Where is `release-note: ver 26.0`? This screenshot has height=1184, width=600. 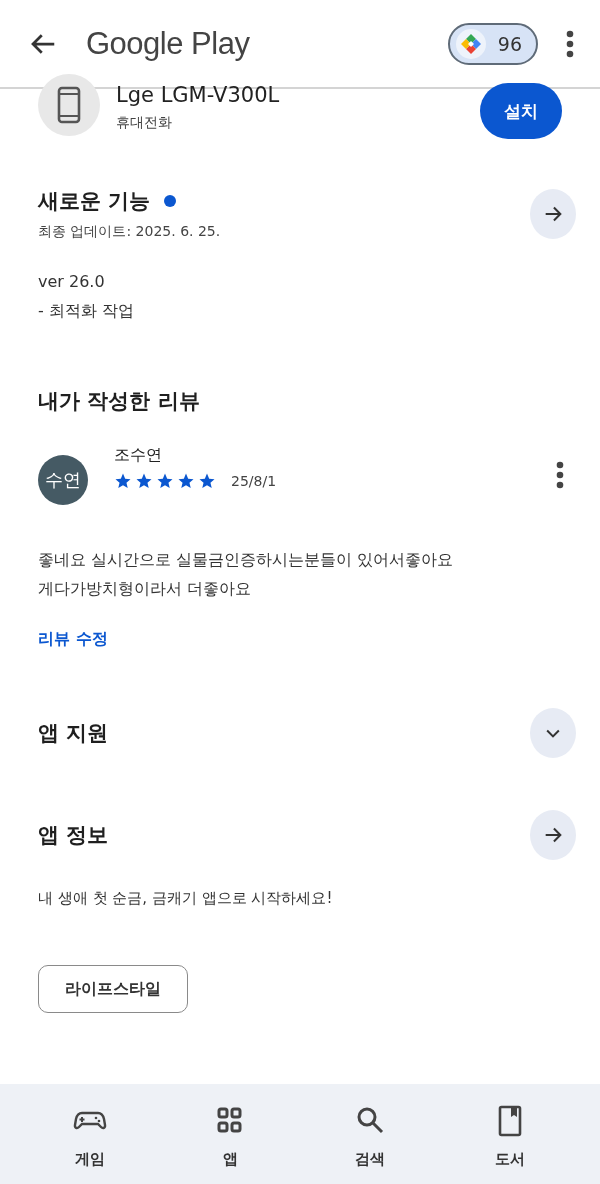 release-note: ver 26.0 is located at coordinates (72, 282).